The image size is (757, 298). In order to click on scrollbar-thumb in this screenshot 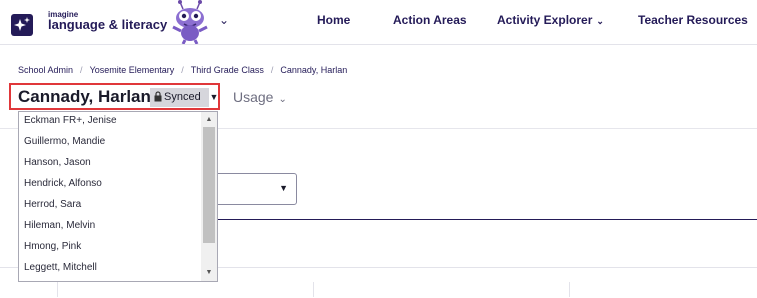, I will do `click(209, 185)`.